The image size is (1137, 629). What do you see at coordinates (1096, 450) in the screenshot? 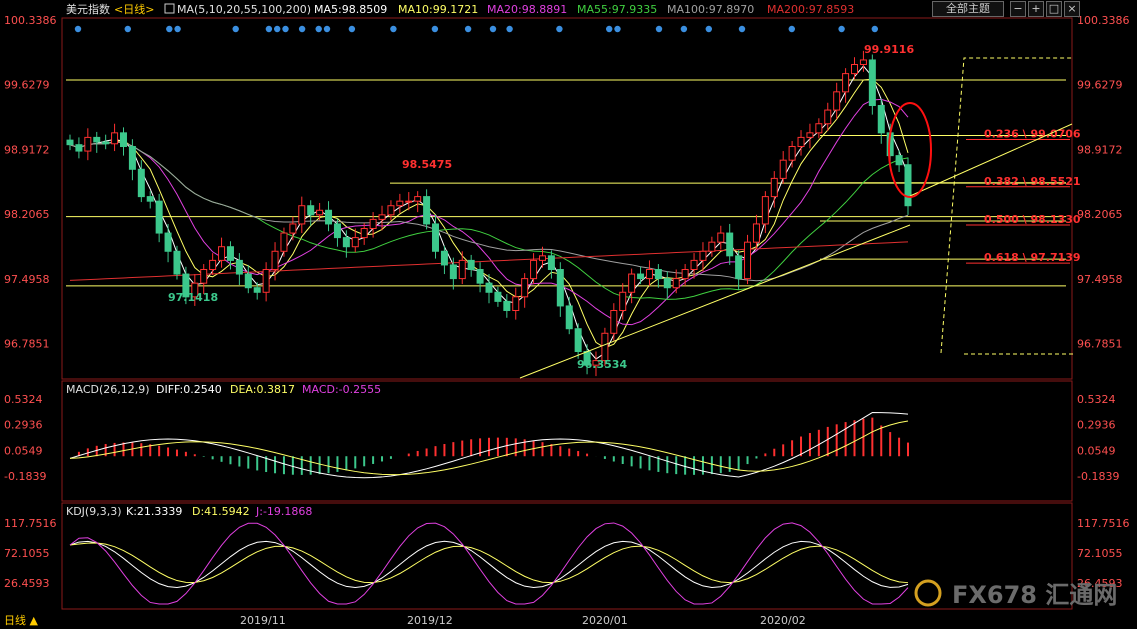
I see `macd-tick-right: 0.0549` at bounding box center [1096, 450].